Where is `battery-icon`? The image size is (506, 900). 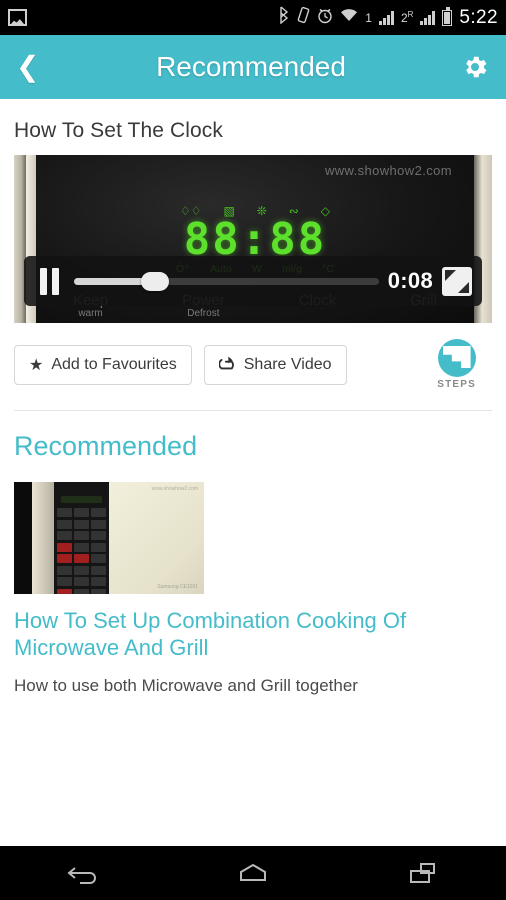
battery-icon is located at coordinates (447, 16).